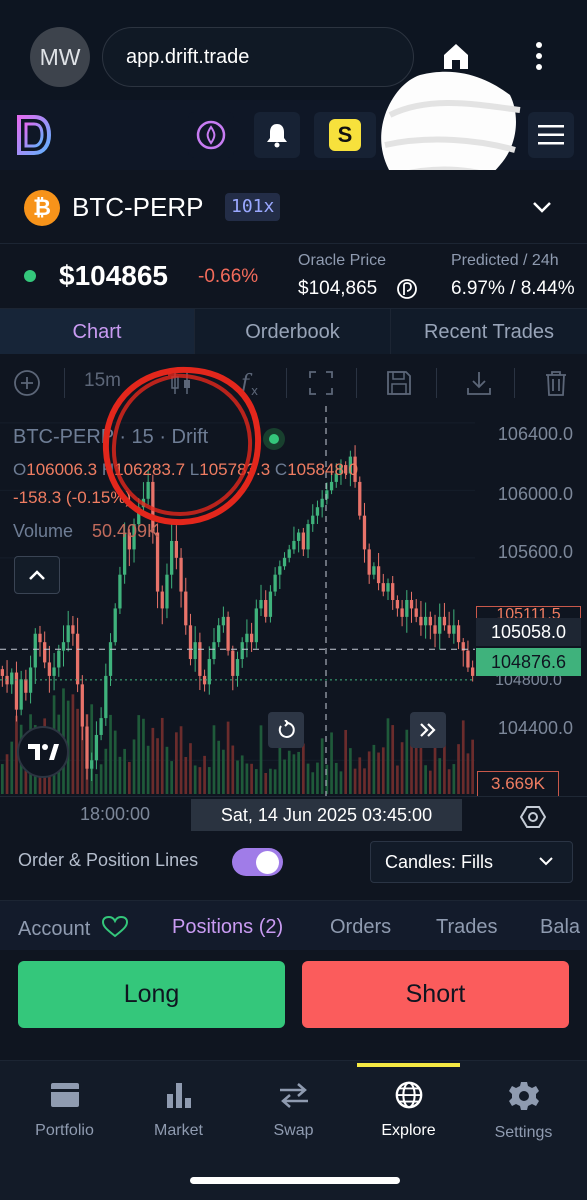 This screenshot has height=1200, width=587. Describe the element at coordinates (73, 928) in the screenshot. I see `tab-account: Account` at that location.